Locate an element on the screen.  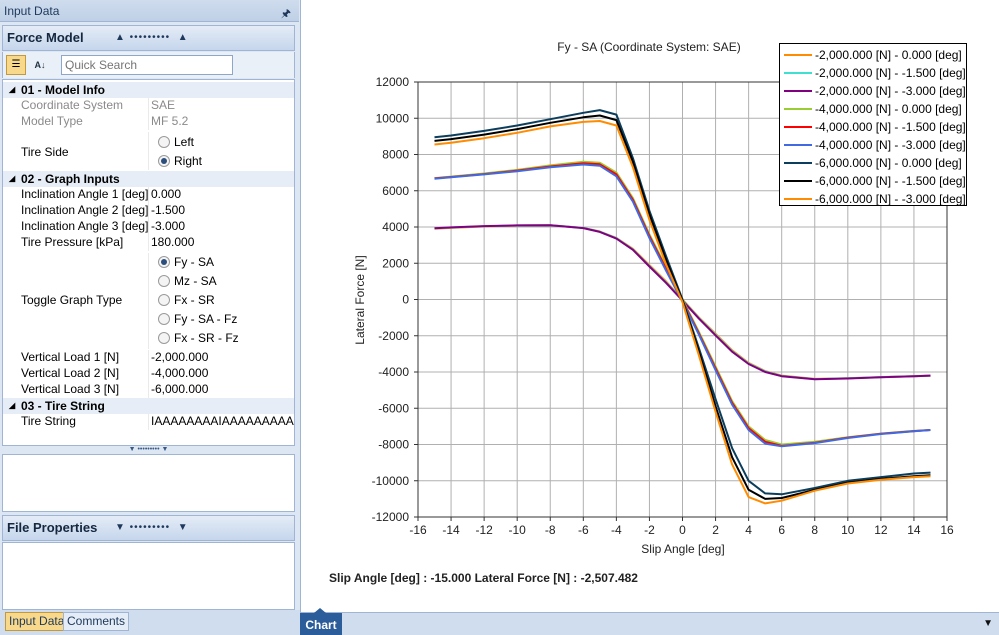
x-tick-label: -16 is located at coordinates (418, 530).